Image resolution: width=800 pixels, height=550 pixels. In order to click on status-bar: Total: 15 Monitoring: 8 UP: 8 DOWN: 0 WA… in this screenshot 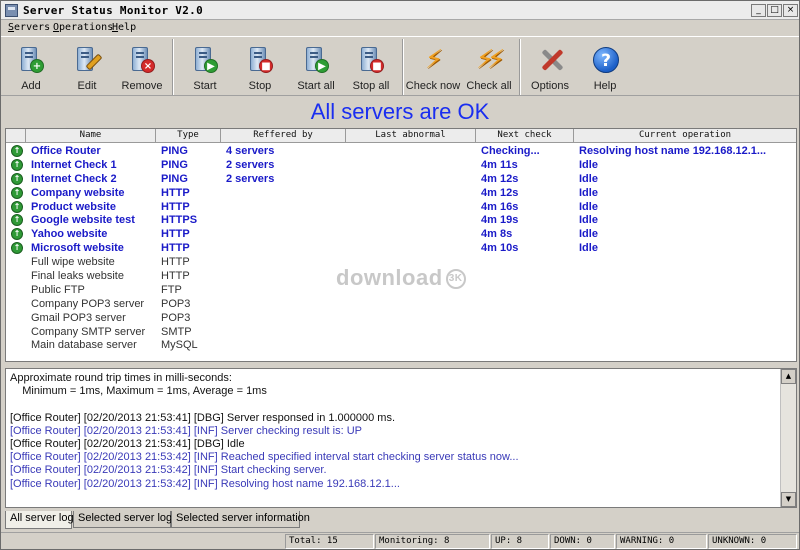, I will do `click(400, 540)`.